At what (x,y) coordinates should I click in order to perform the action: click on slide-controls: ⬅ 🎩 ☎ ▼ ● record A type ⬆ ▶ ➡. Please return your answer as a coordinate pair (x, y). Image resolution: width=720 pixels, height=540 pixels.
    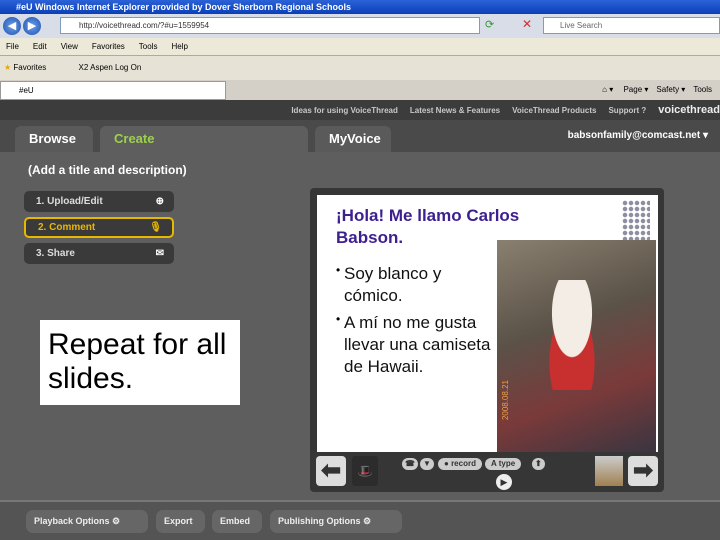
    Looking at the image, I should click on (487, 472).